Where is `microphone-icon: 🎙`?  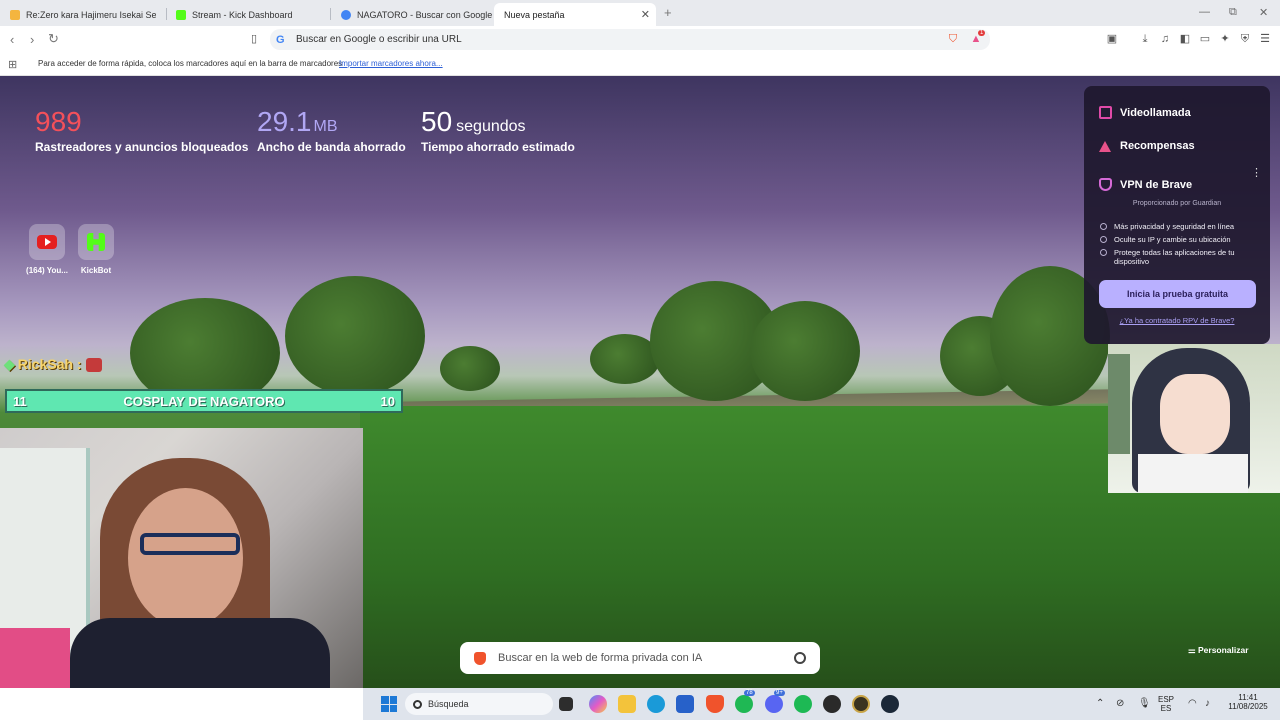
microphone-icon: 🎙 is located at coordinates (1144, 703).